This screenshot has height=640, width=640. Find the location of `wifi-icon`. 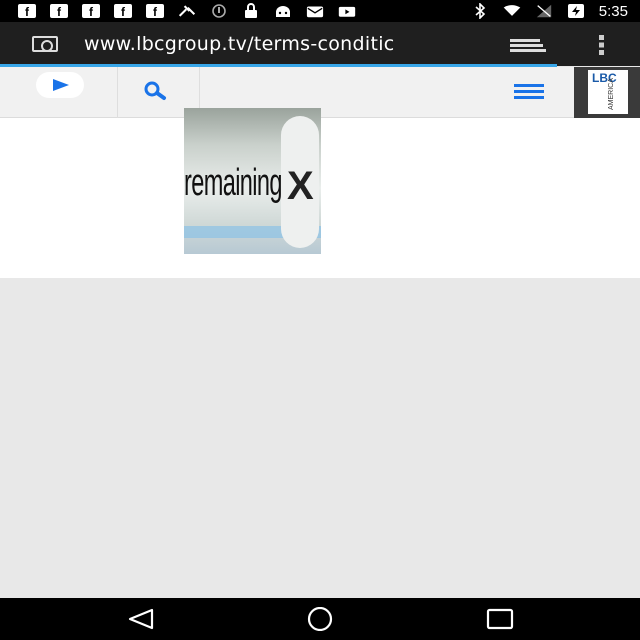

wifi-icon is located at coordinates (512, 11).